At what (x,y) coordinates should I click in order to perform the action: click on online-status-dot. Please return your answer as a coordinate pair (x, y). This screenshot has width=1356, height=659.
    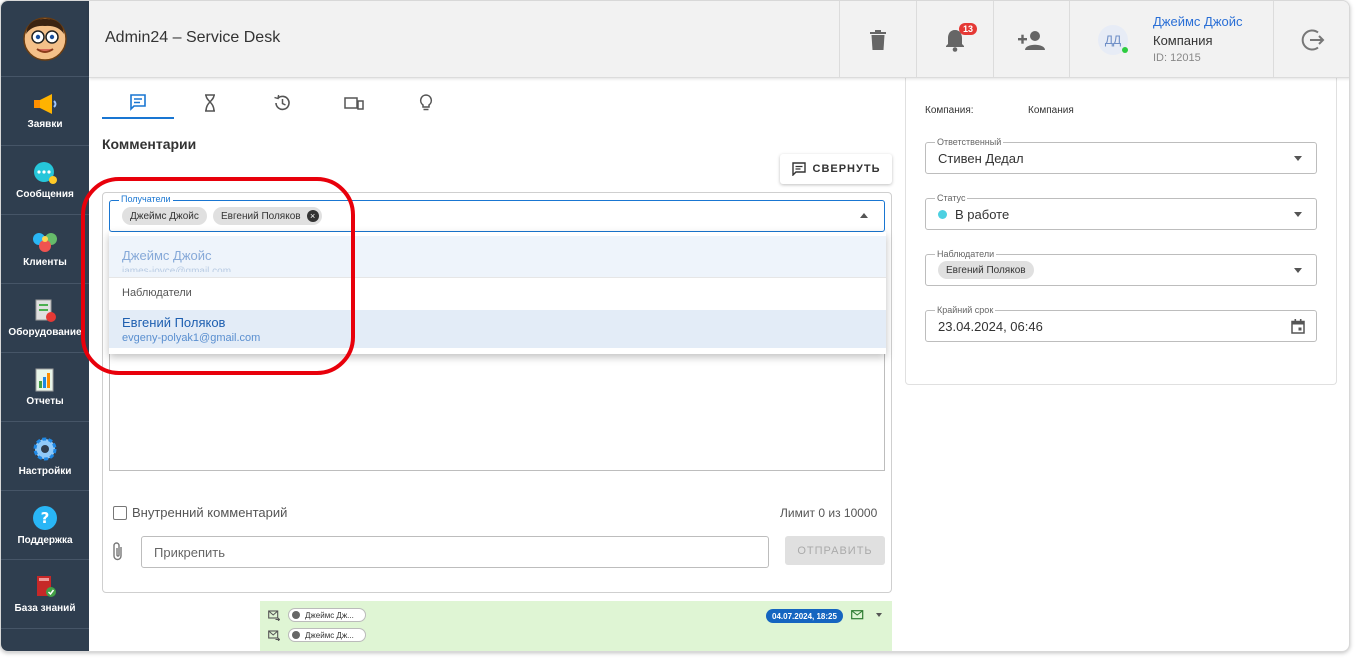
    Looking at the image, I should click on (1125, 50).